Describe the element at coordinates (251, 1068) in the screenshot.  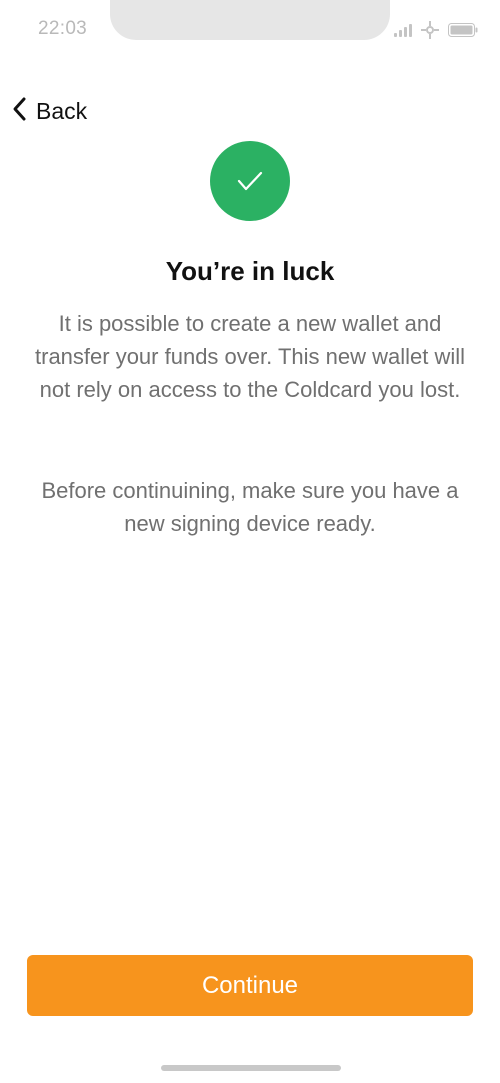
I see `home-indicator` at that location.